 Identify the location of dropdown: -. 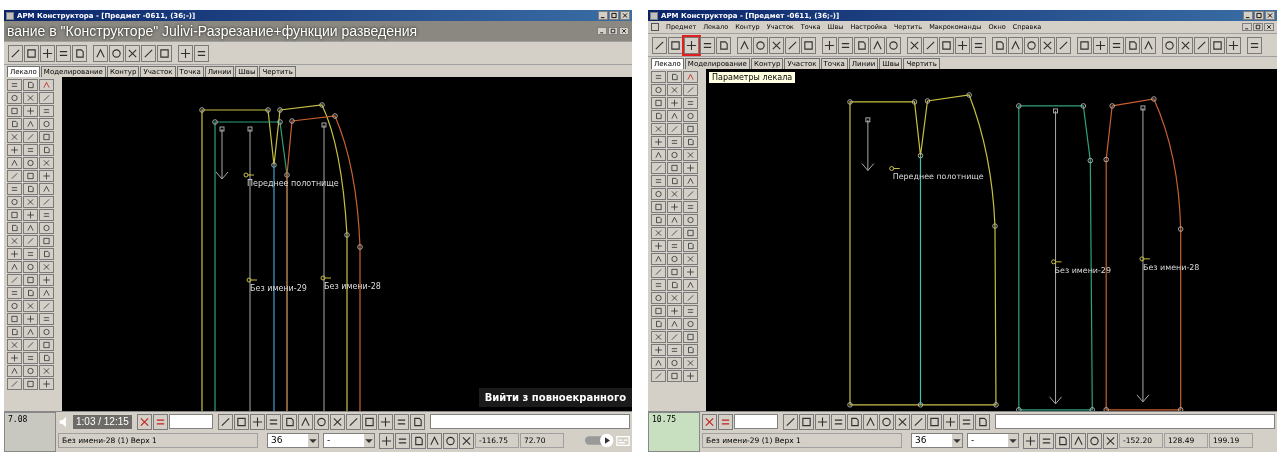
(349, 440).